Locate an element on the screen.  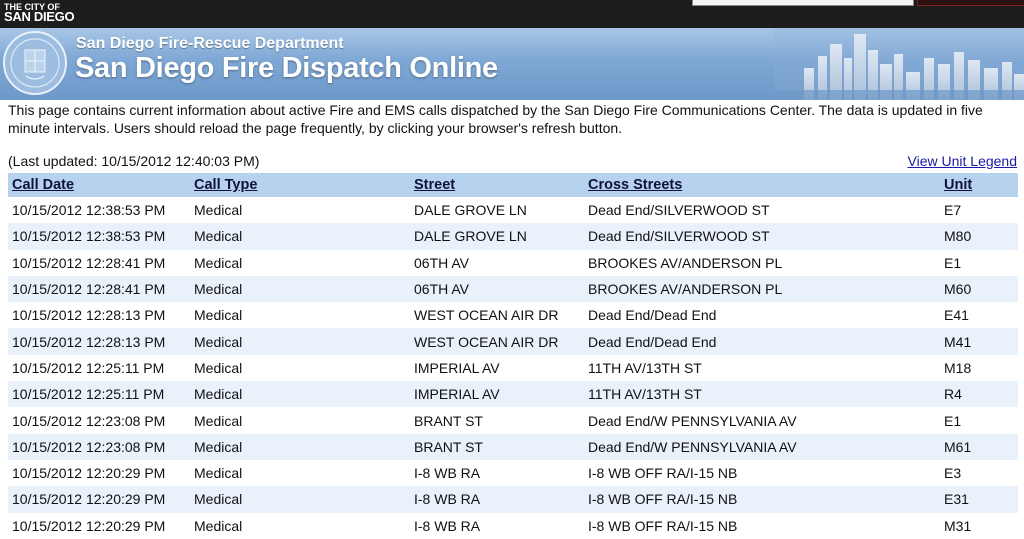
last-updated-text: (Last updated: 10/15/2012 12:40:03 PM) is located at coordinates (134, 161).